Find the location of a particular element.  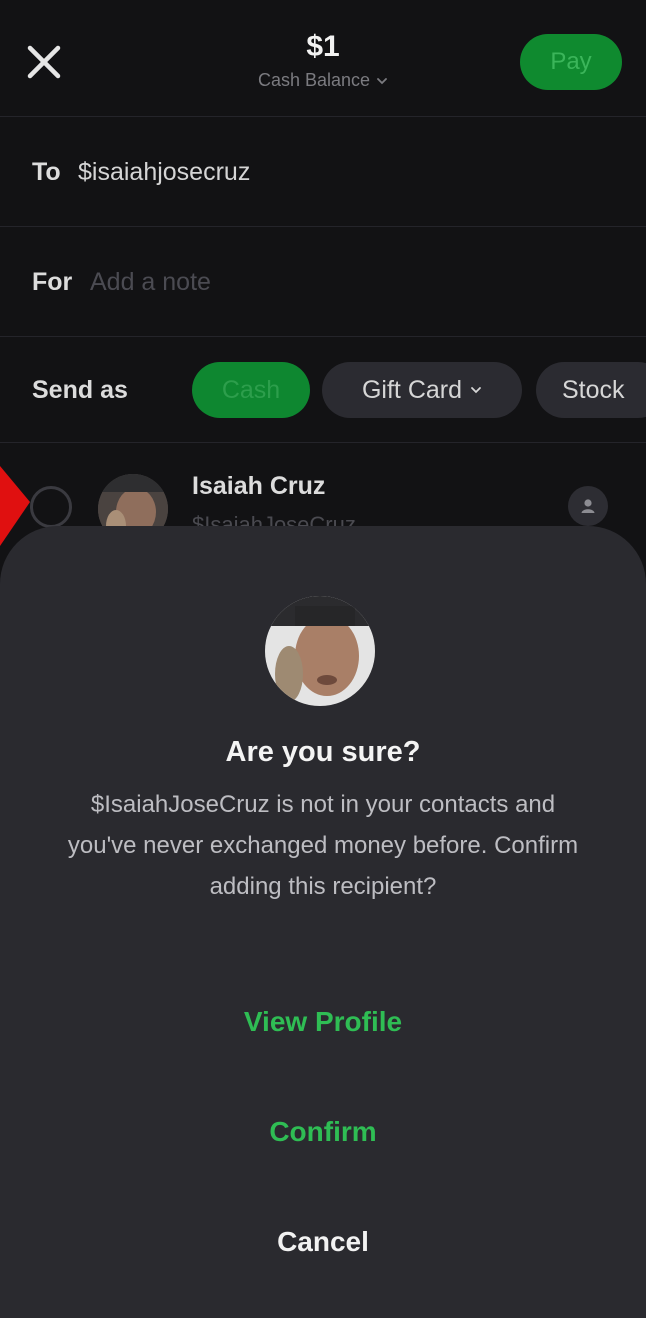

send-as-stock-chip: Stock is located at coordinates (591, 390).